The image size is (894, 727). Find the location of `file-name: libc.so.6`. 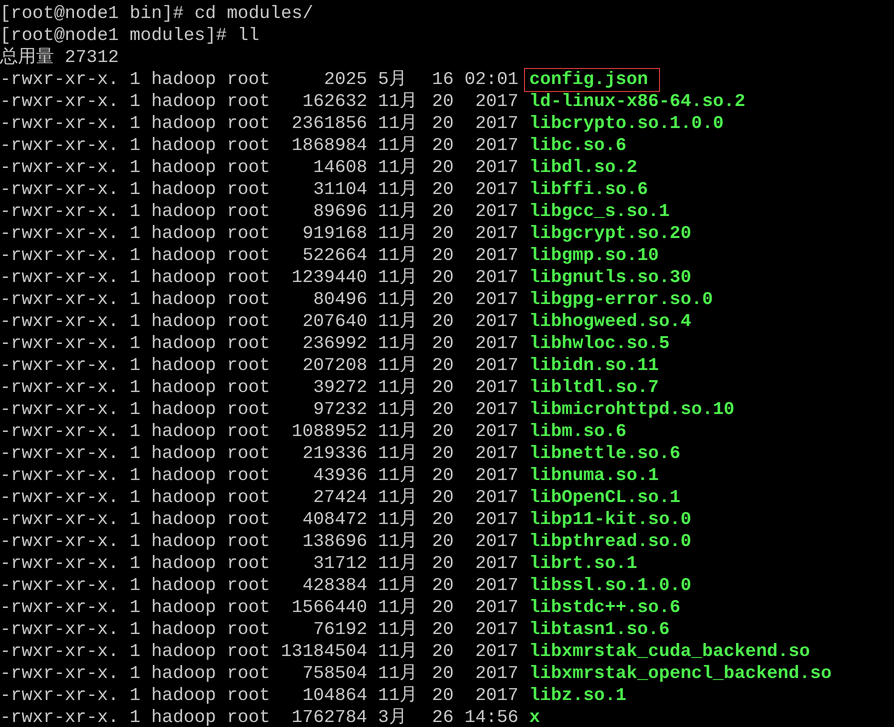

file-name: libc.so.6 is located at coordinates (577, 146).